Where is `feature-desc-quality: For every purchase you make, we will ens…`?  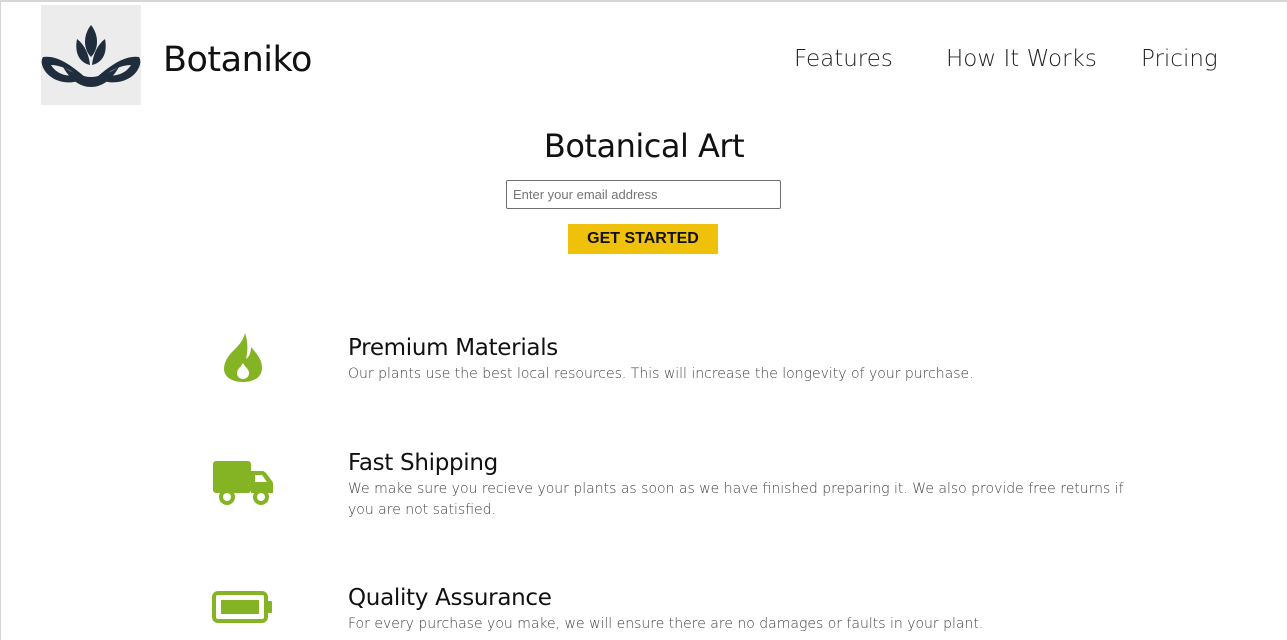
feature-desc-quality: For every purchase you make, we will ens… is located at coordinates (666, 624).